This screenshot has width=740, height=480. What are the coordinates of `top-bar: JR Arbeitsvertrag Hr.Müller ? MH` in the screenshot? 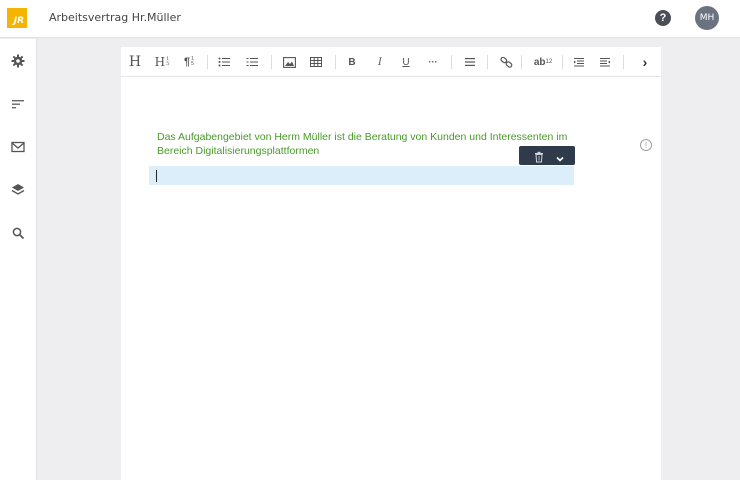 It's located at (370, 19).